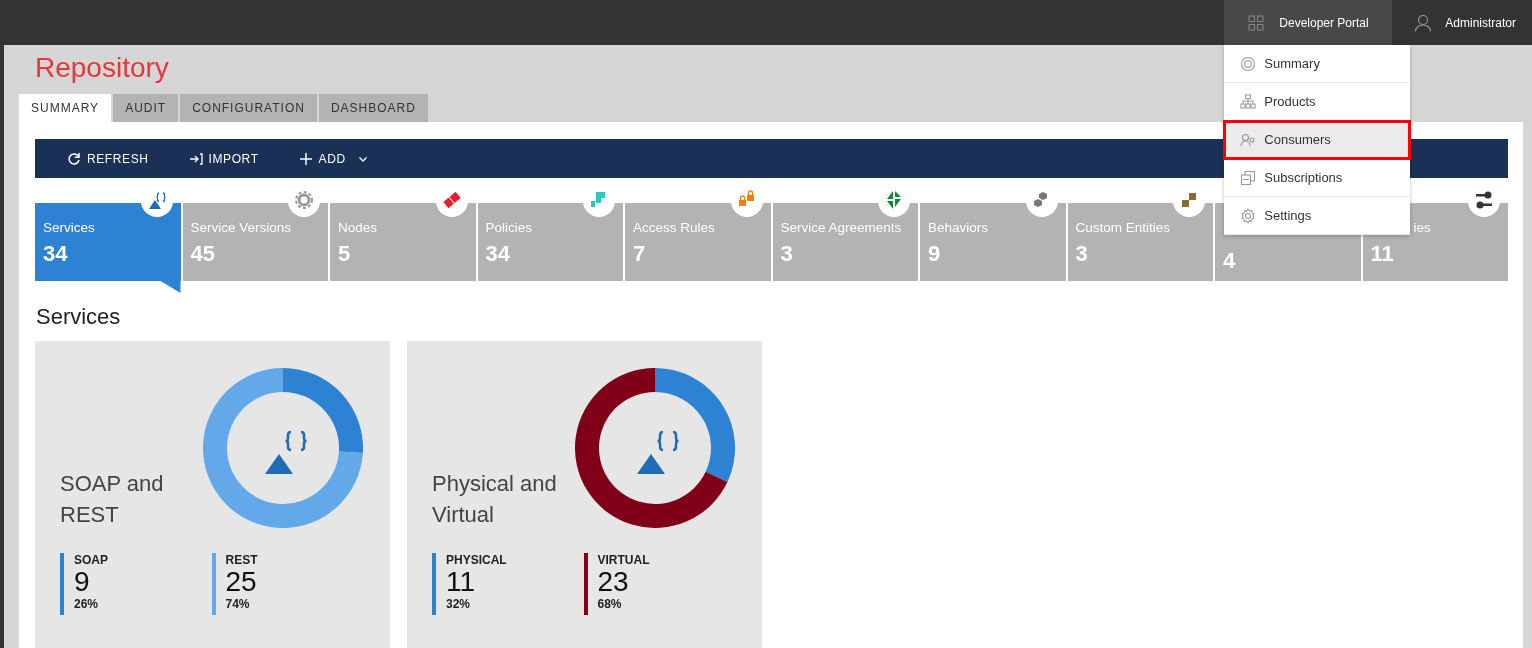 This screenshot has width=1532, height=648. Describe the element at coordinates (146, 108) in the screenshot. I see `tab: AUDIT` at that location.